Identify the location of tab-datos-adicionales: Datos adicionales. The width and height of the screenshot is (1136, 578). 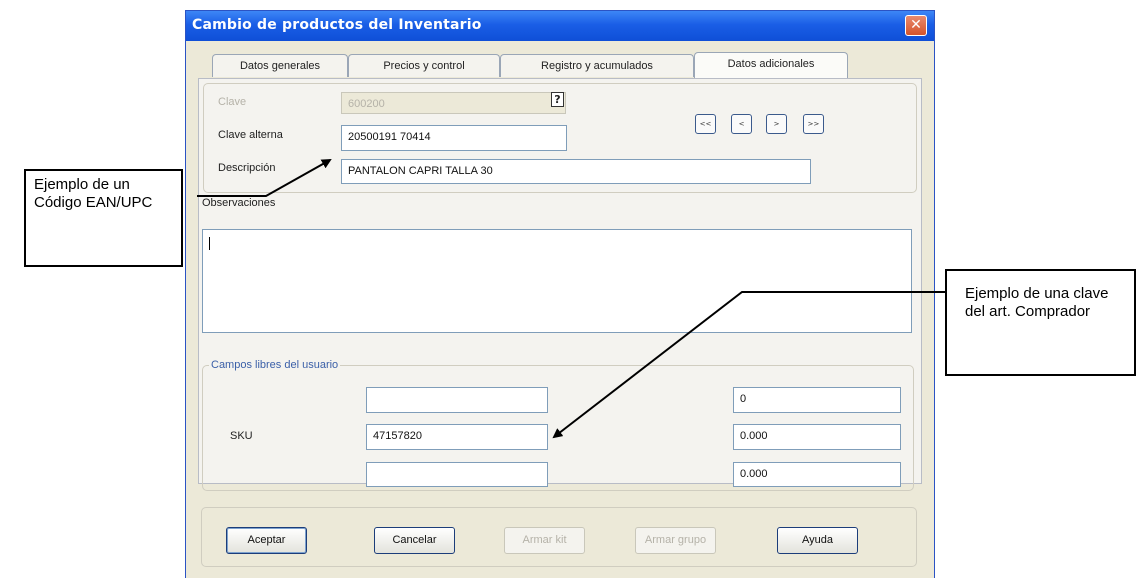
(771, 65).